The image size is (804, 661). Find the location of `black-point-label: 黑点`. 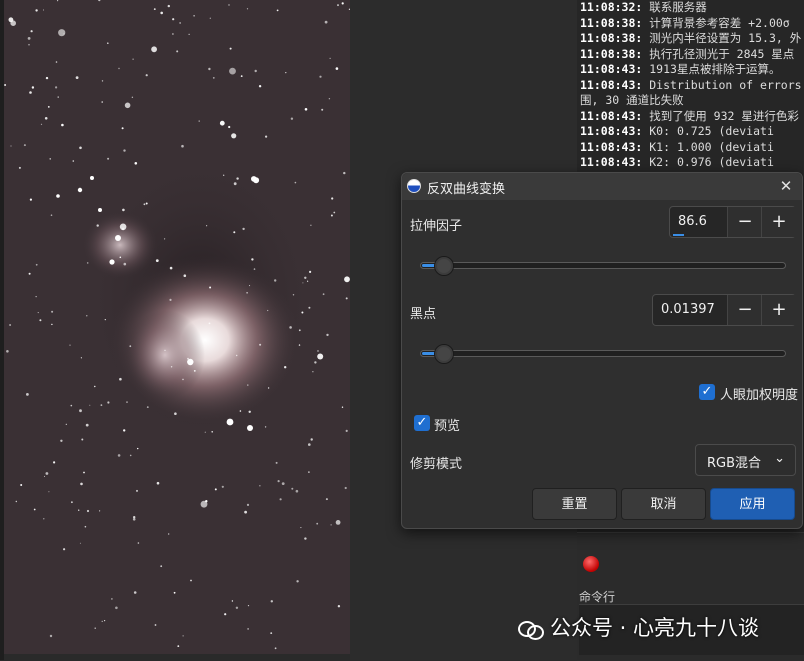

black-point-label: 黑点 is located at coordinates (423, 314).